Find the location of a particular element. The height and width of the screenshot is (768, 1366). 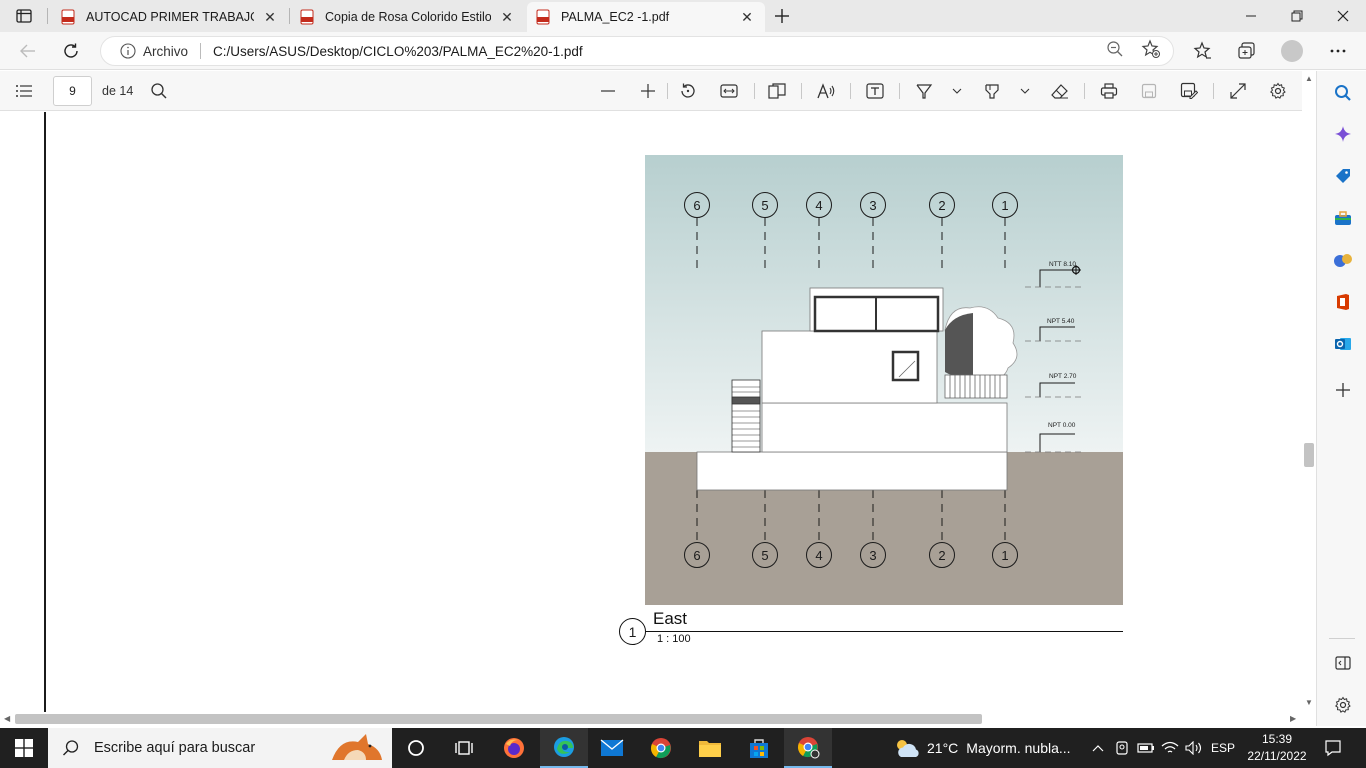

speaker-icon is located at coordinates (1193, 748).